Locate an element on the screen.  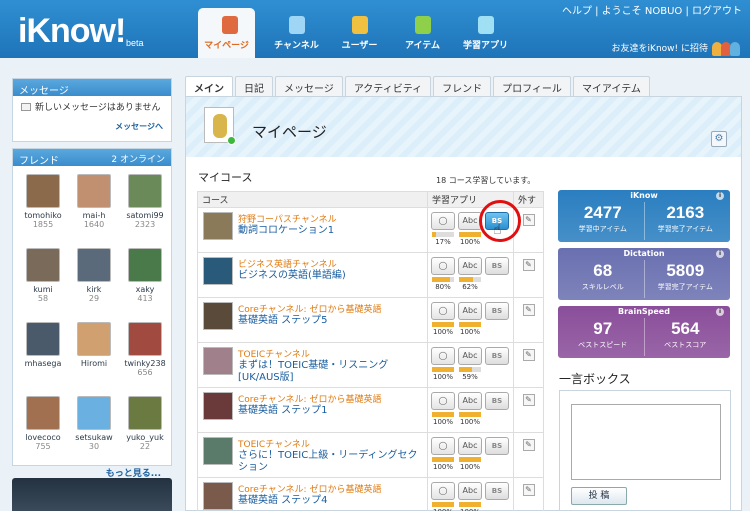
tab-5: プロフィール is located at coordinates (532, 86).